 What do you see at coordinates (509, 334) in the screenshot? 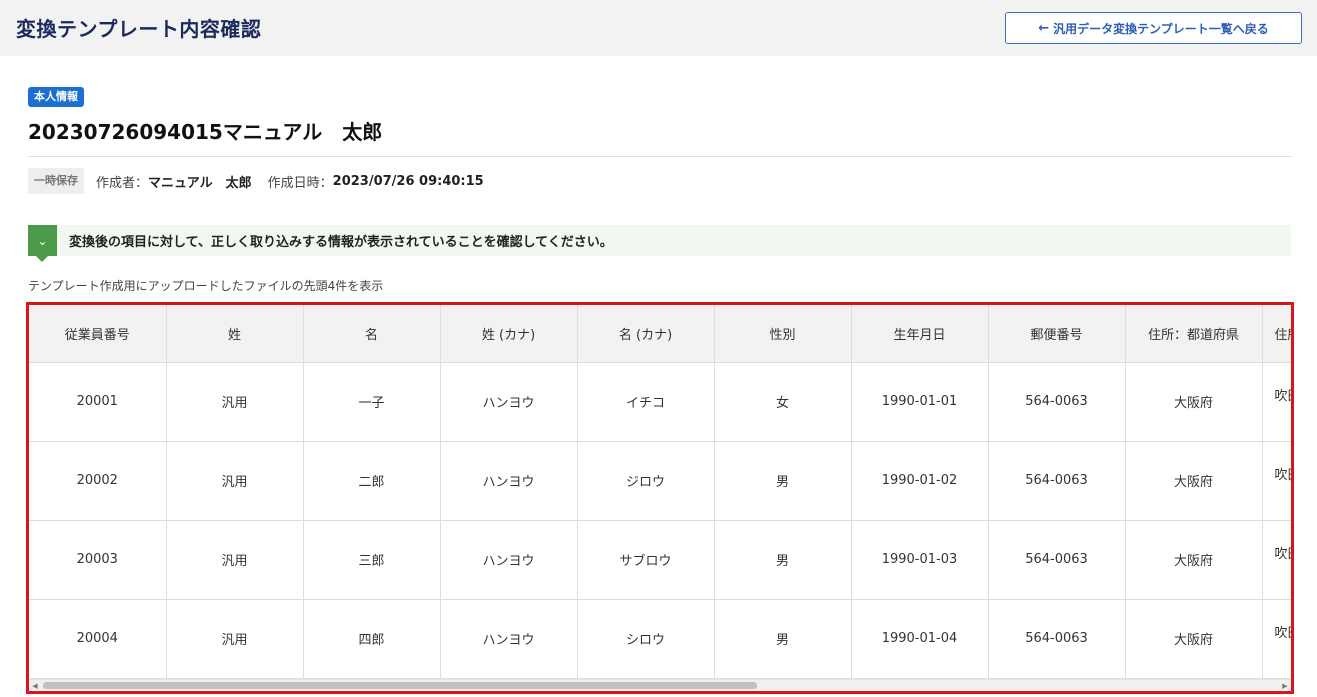
I see `column-header: 姓 (カナ)` at bounding box center [509, 334].